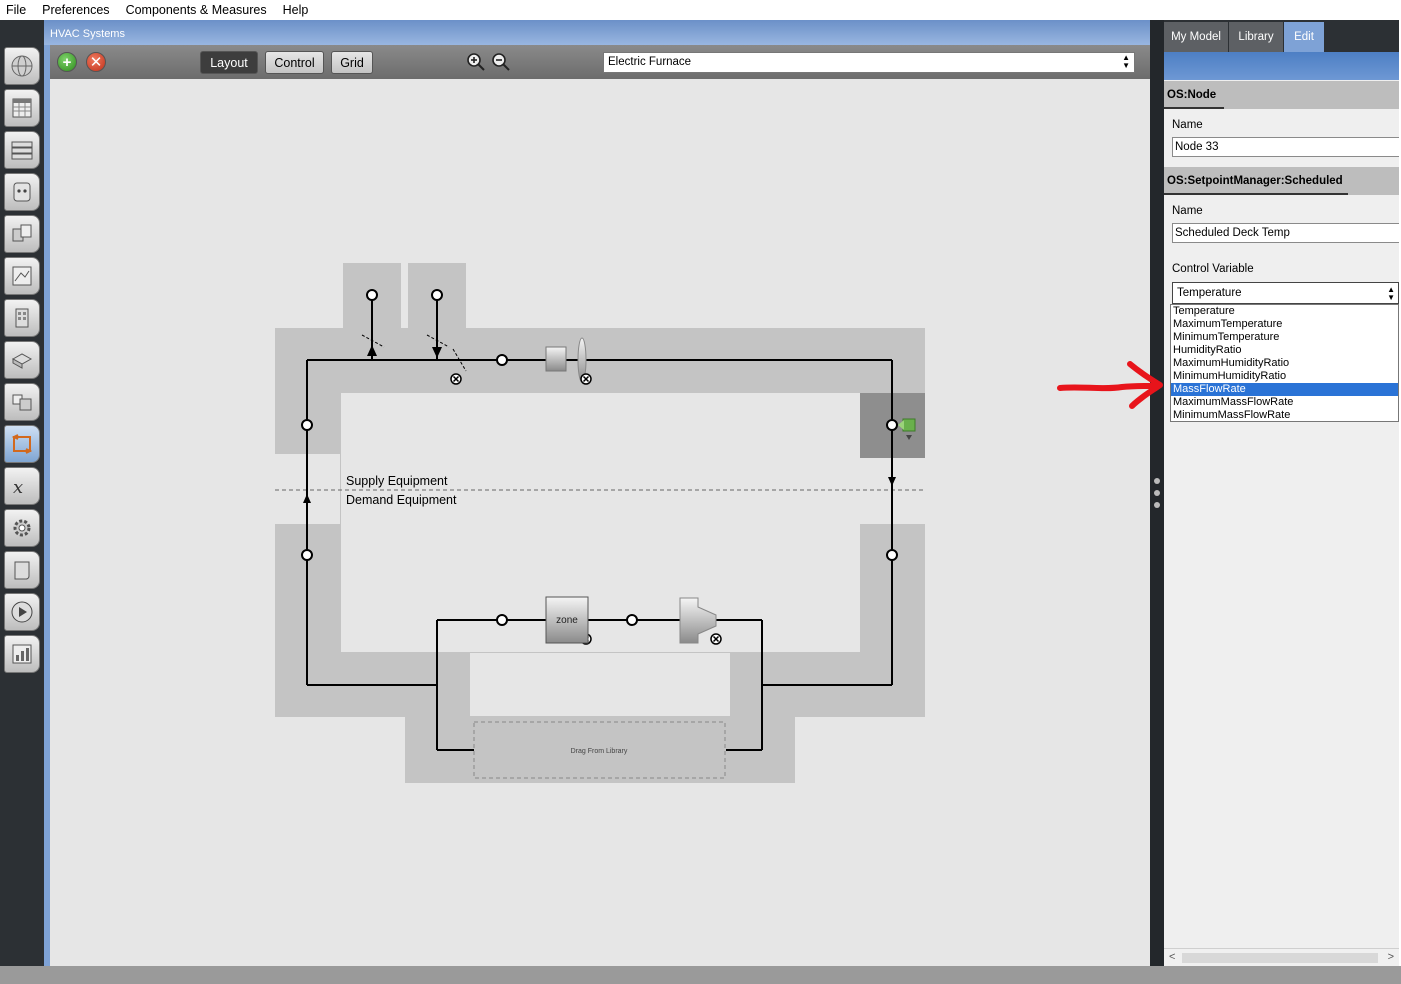 The height and width of the screenshot is (984, 1401). What do you see at coordinates (501, 62) in the screenshot?
I see `zoom-out-icon` at bounding box center [501, 62].